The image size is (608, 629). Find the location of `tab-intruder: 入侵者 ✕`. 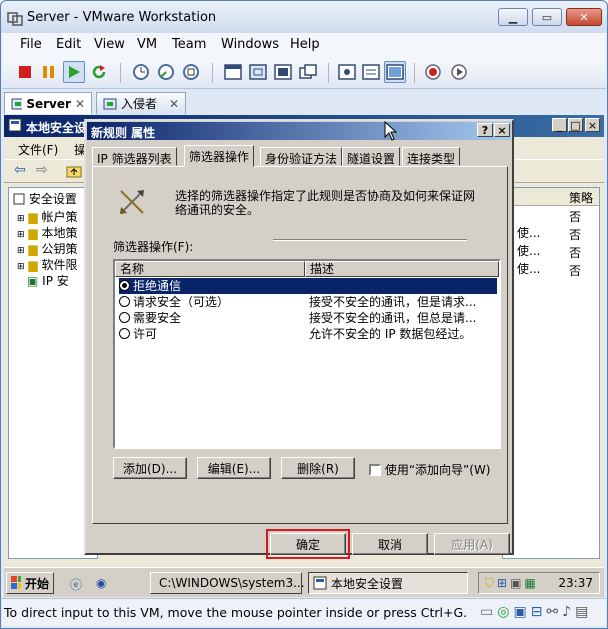

tab-intruder: 入侵者 ✕ is located at coordinates (141, 103).